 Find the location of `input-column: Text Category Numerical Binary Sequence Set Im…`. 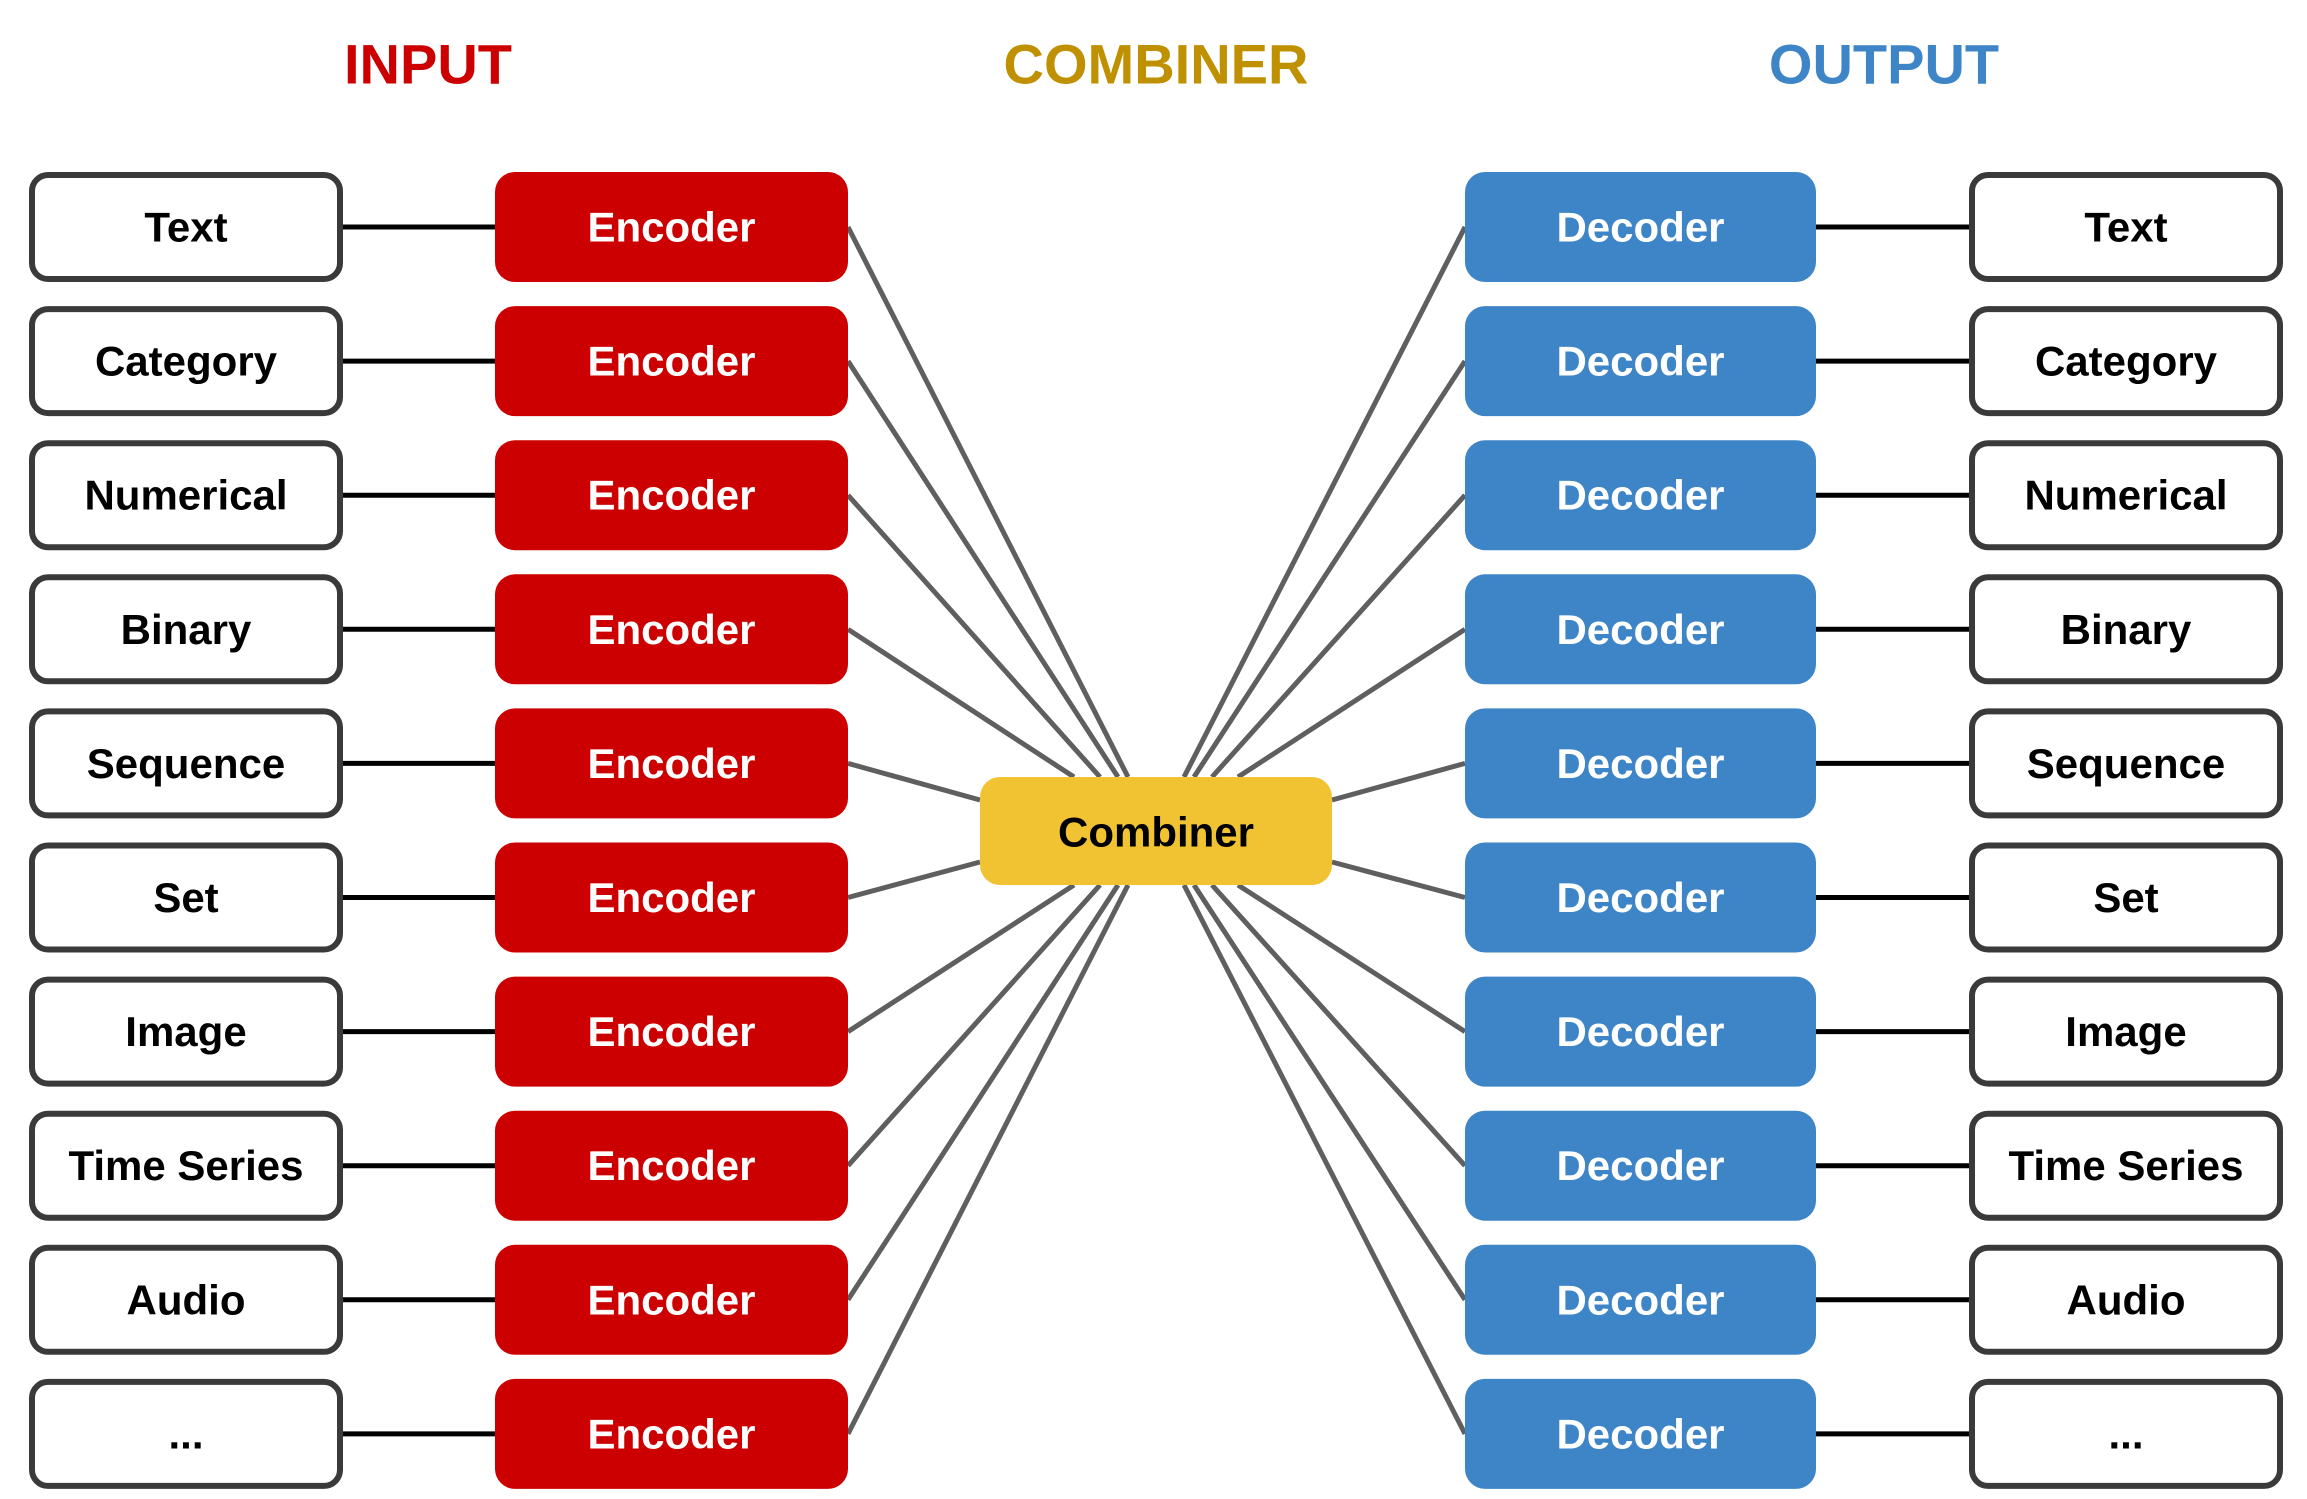

input-column: Text Category Numerical Binary Sequence Set Im… is located at coordinates (186, 830).